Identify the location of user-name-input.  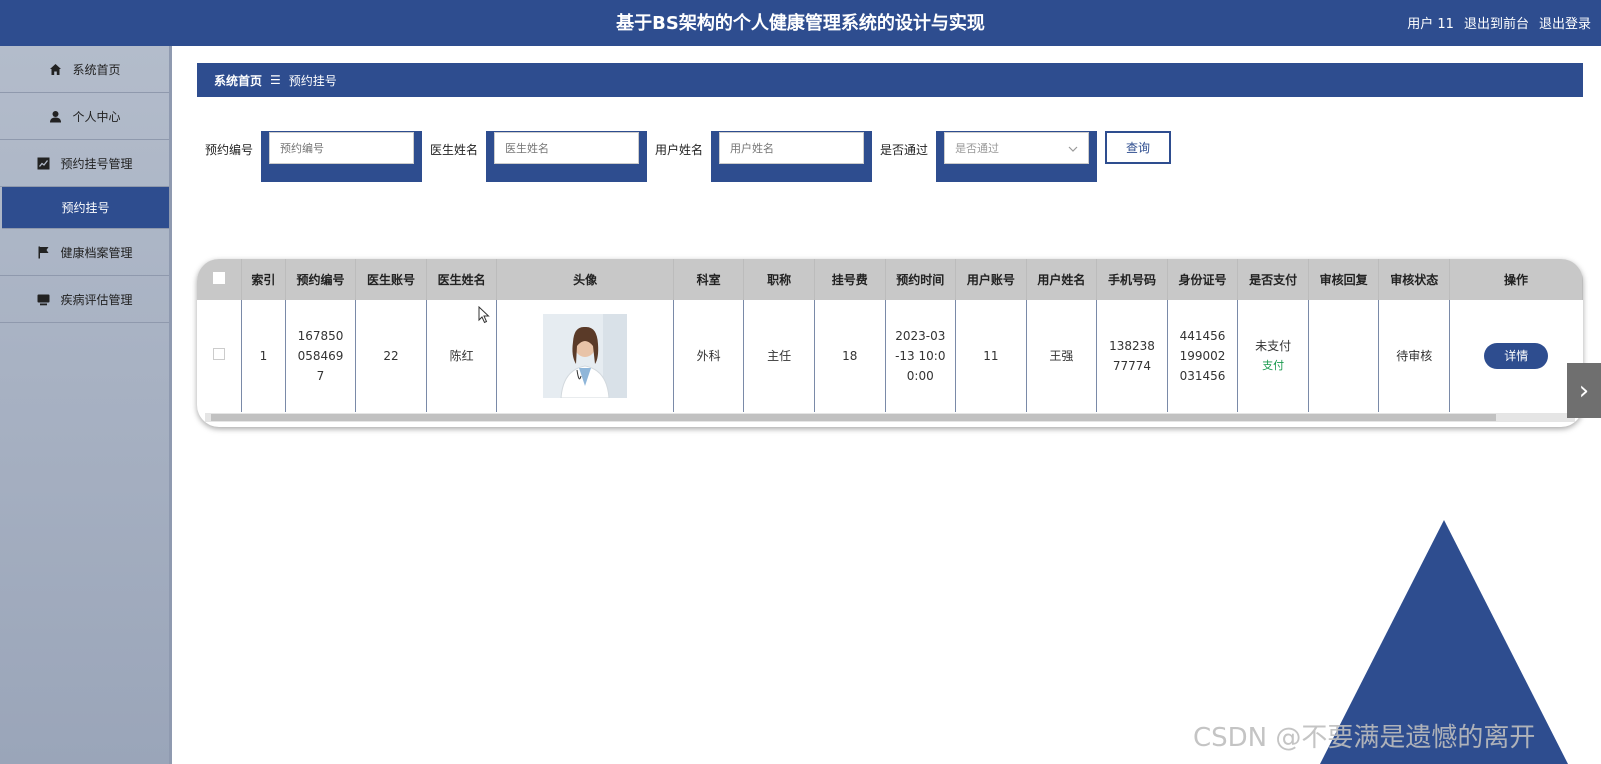
(792, 148).